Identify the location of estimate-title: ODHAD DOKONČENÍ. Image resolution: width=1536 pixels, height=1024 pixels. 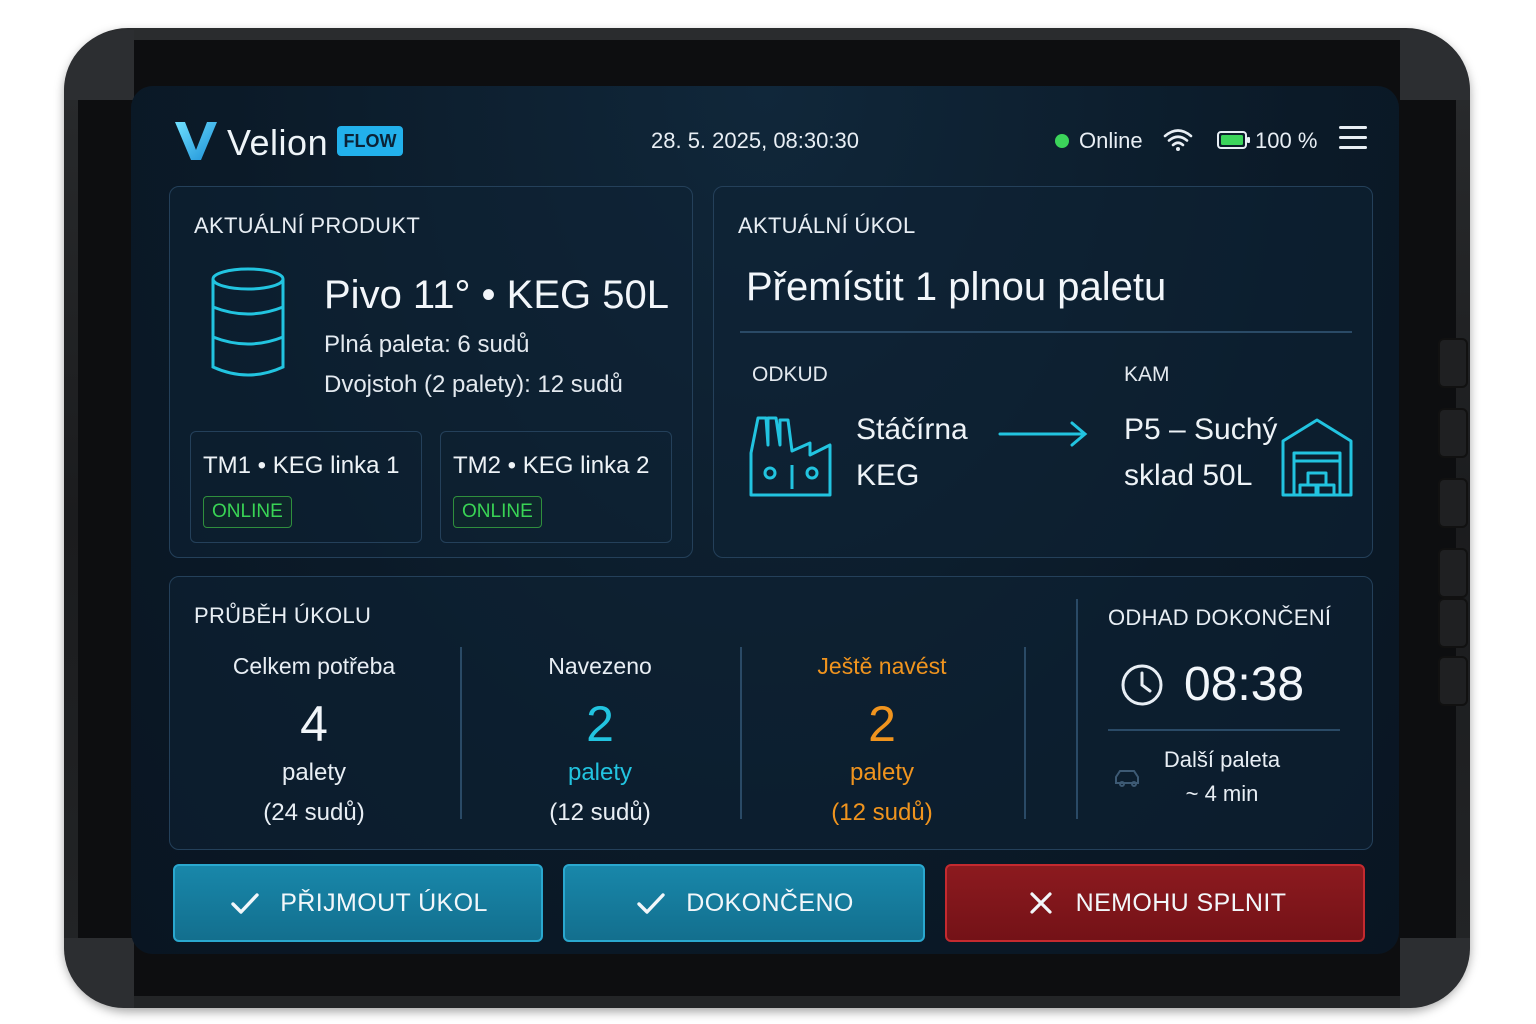
(1220, 617).